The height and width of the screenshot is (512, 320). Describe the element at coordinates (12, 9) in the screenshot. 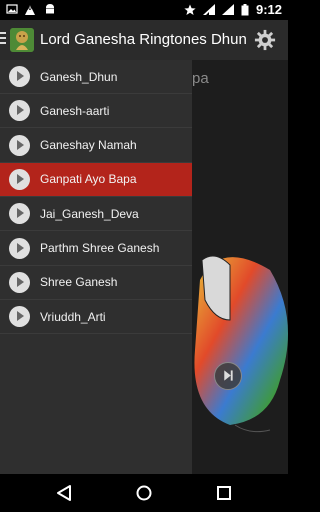

I see `image-icon` at that location.